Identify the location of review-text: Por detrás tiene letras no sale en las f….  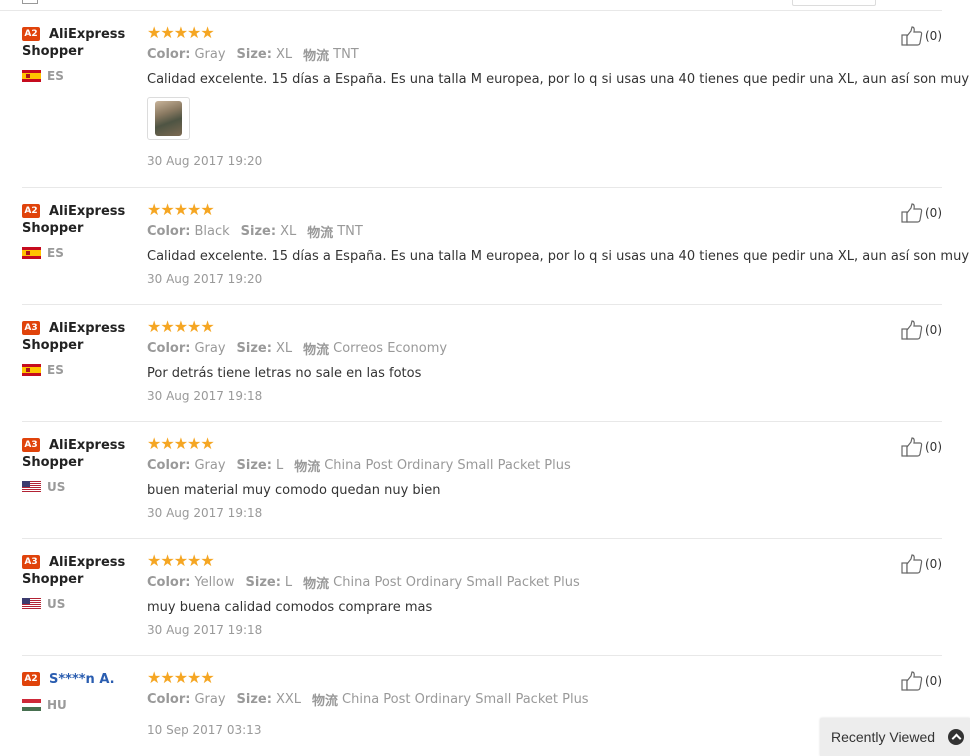
(284, 373).